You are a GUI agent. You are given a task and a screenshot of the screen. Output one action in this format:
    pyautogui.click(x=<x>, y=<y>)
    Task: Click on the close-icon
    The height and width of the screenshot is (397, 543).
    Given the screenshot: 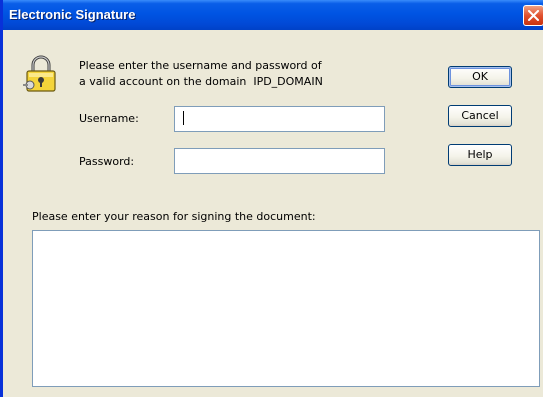 What is the action you would take?
    pyautogui.click(x=533, y=15)
    